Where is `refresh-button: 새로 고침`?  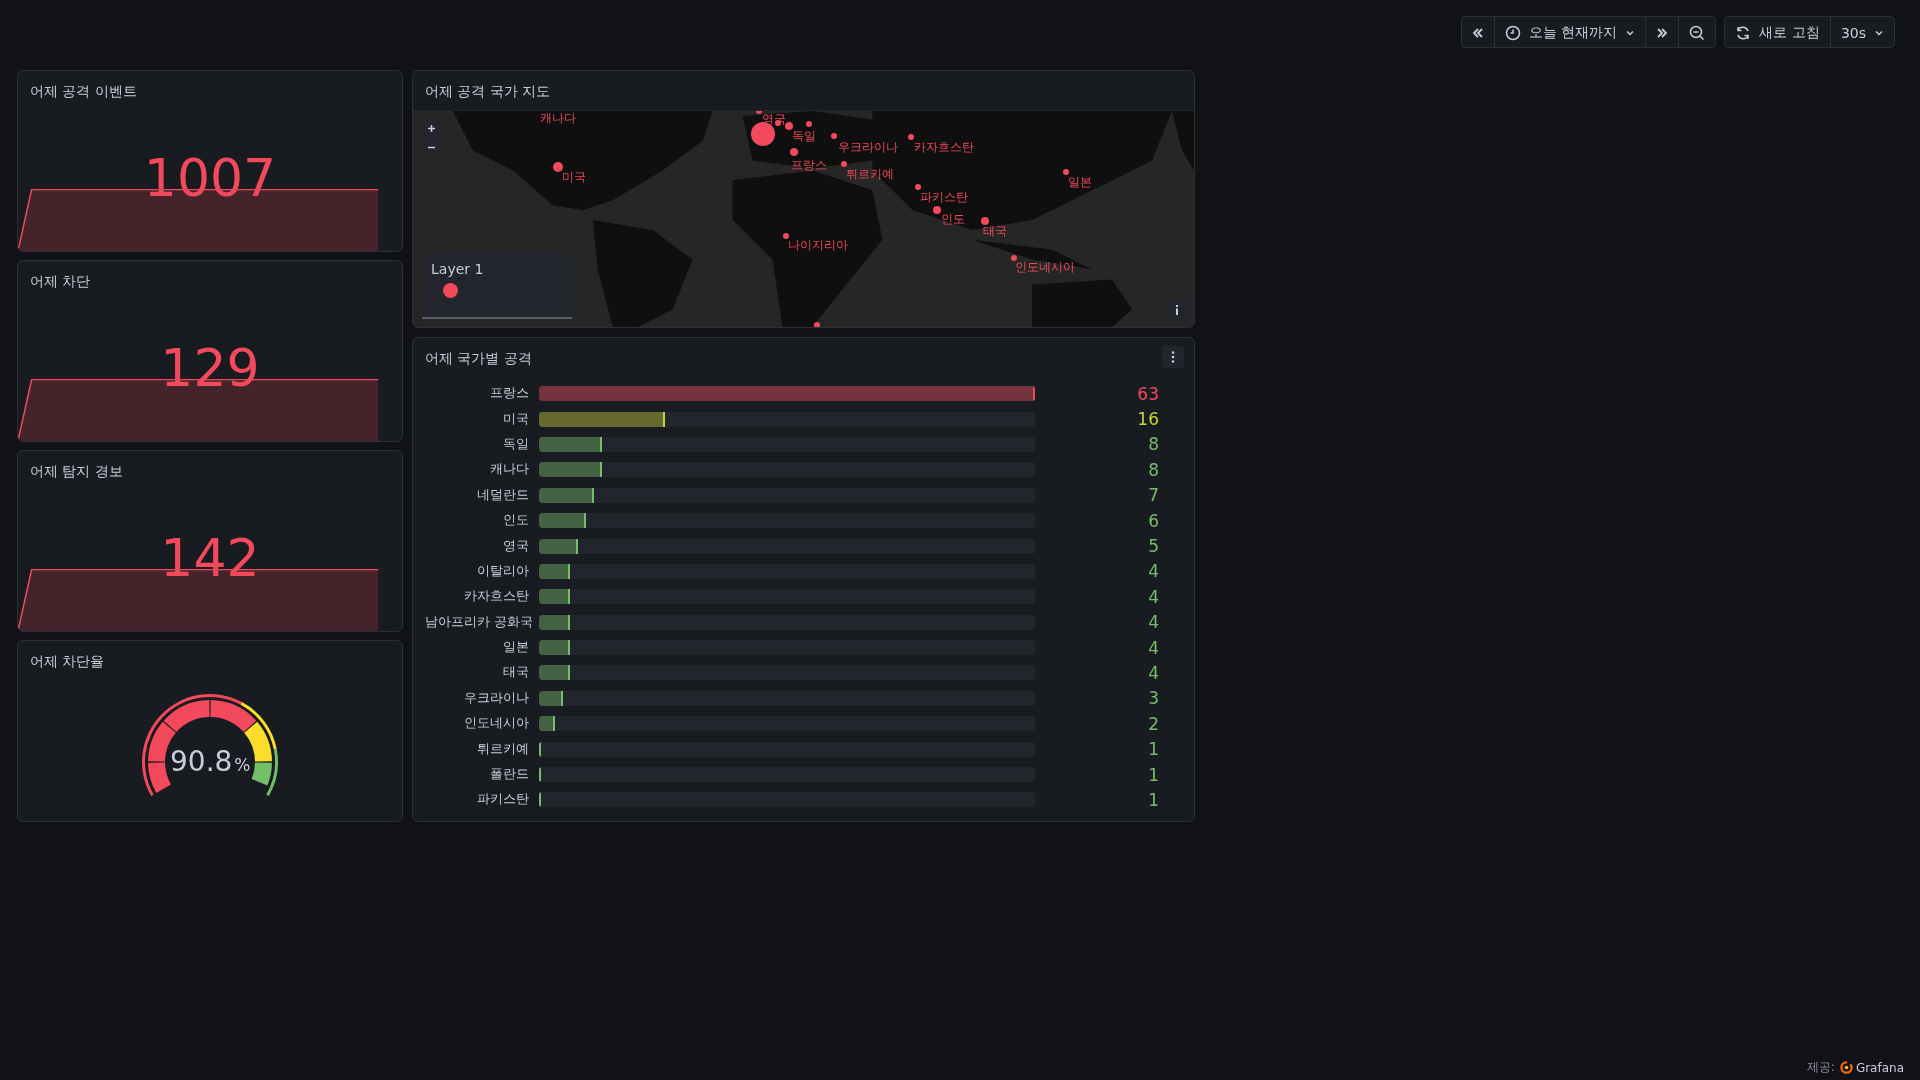
refresh-button: 새로 고침 is located at coordinates (1777, 33).